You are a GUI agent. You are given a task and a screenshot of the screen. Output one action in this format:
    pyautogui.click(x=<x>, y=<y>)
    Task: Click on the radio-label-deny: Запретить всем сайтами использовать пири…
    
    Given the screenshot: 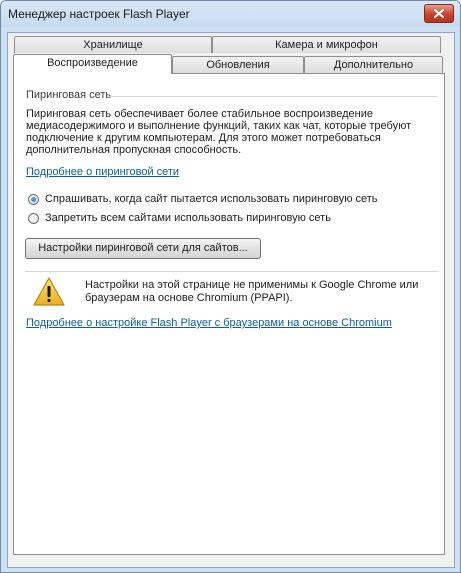 What is the action you would take?
    pyautogui.click(x=188, y=218)
    